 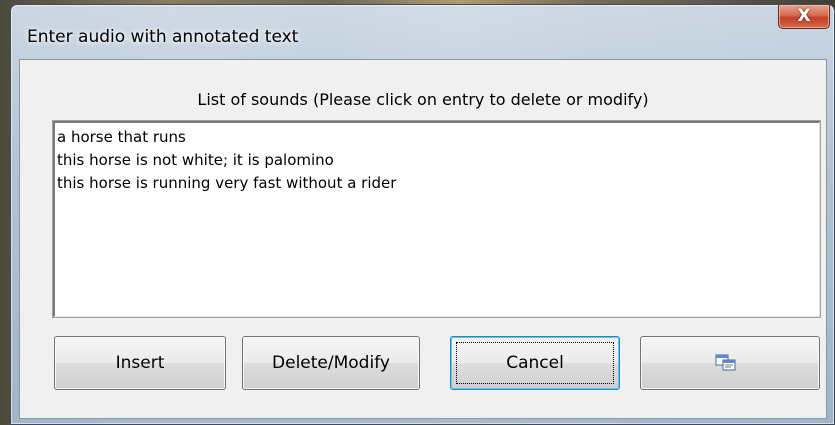 What do you see at coordinates (163, 37) in the screenshot?
I see `window-title: Enter audio with annotated text` at bounding box center [163, 37].